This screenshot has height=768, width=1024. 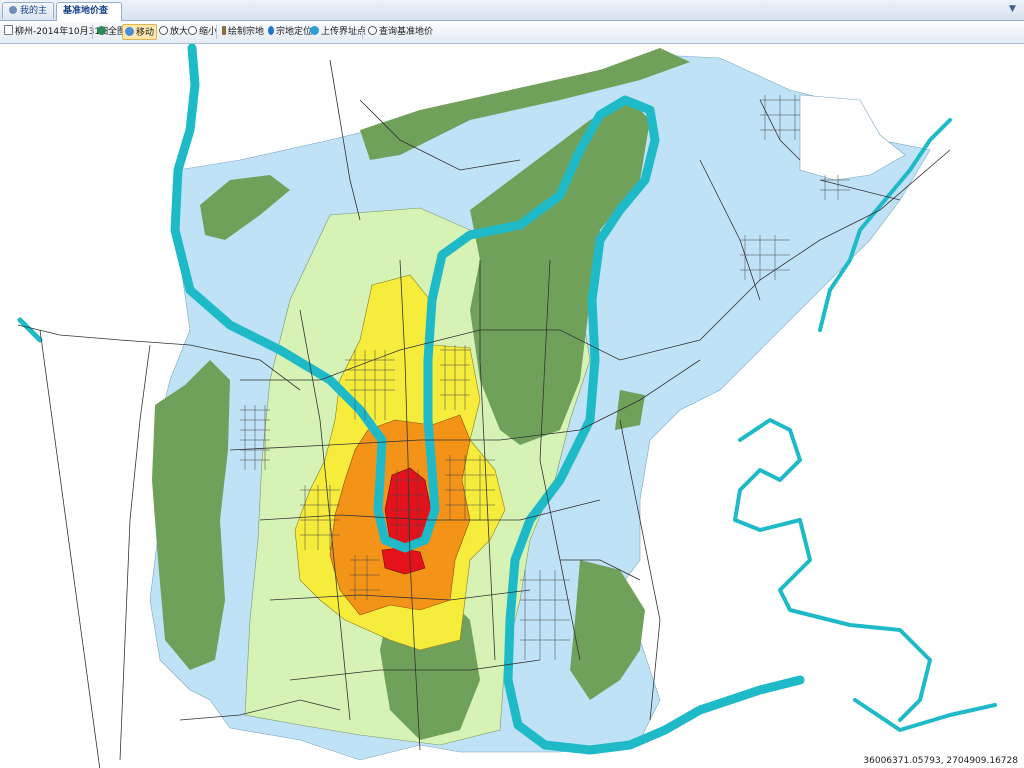 What do you see at coordinates (192, 30) in the screenshot?
I see `zoom-out-icon` at bounding box center [192, 30].